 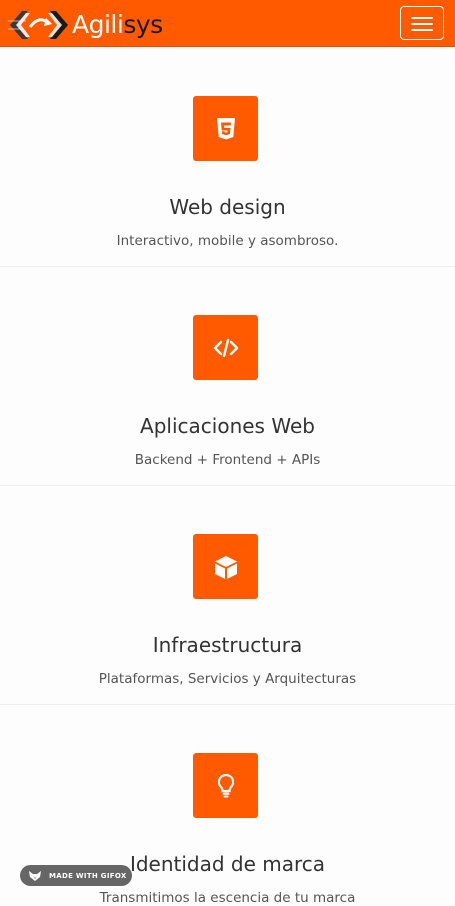 I want to click on menu-toggle-button, so click(x=422, y=23).